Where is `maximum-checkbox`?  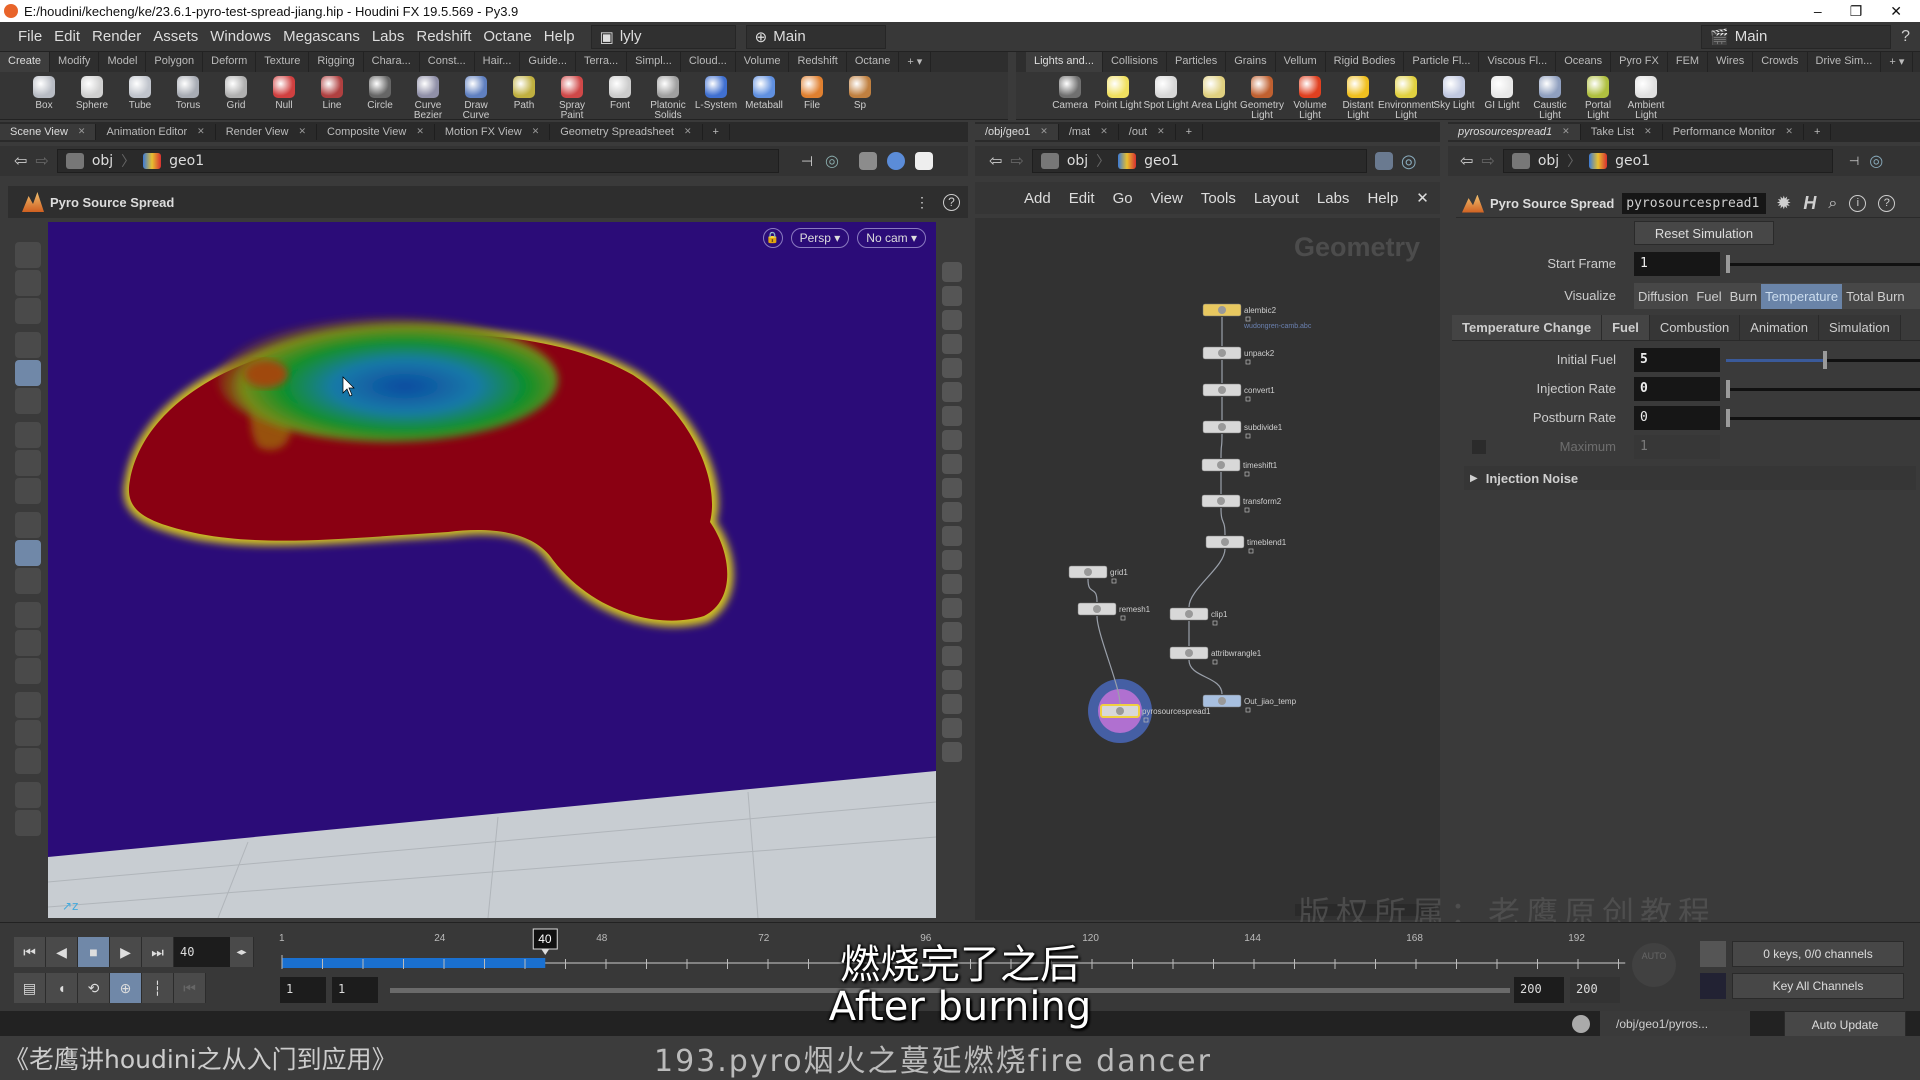
maximum-checkbox is located at coordinates (1479, 447).